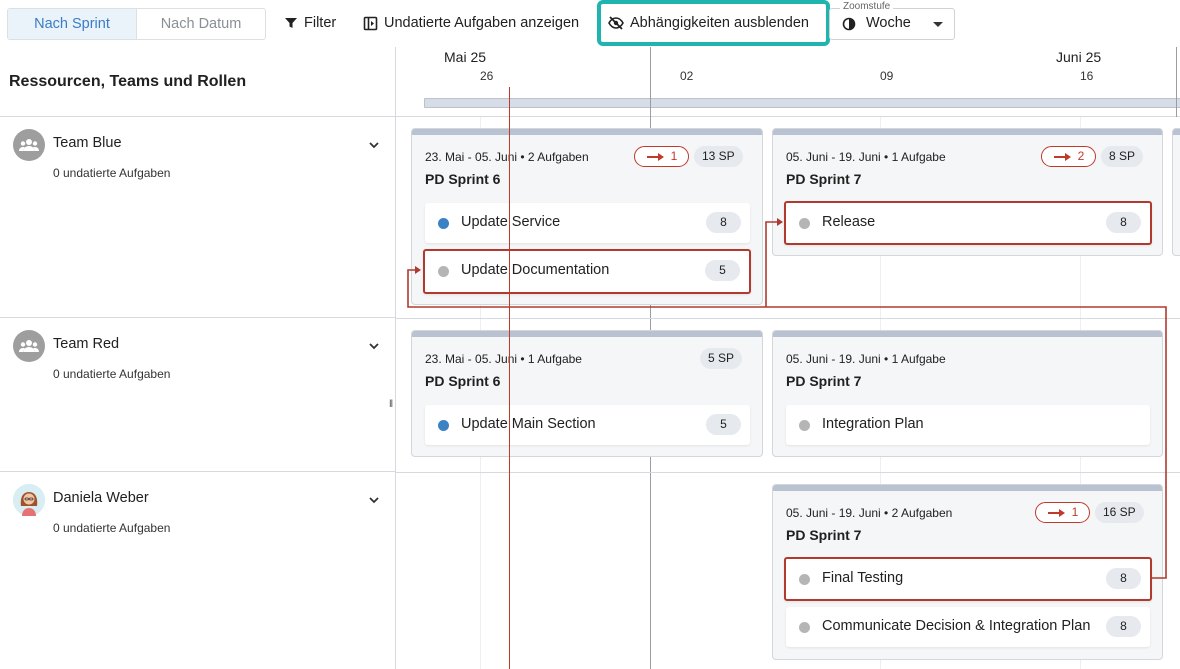 This screenshot has height=669, width=1180. I want to click on by-date-button: Nach Datum, so click(201, 24).